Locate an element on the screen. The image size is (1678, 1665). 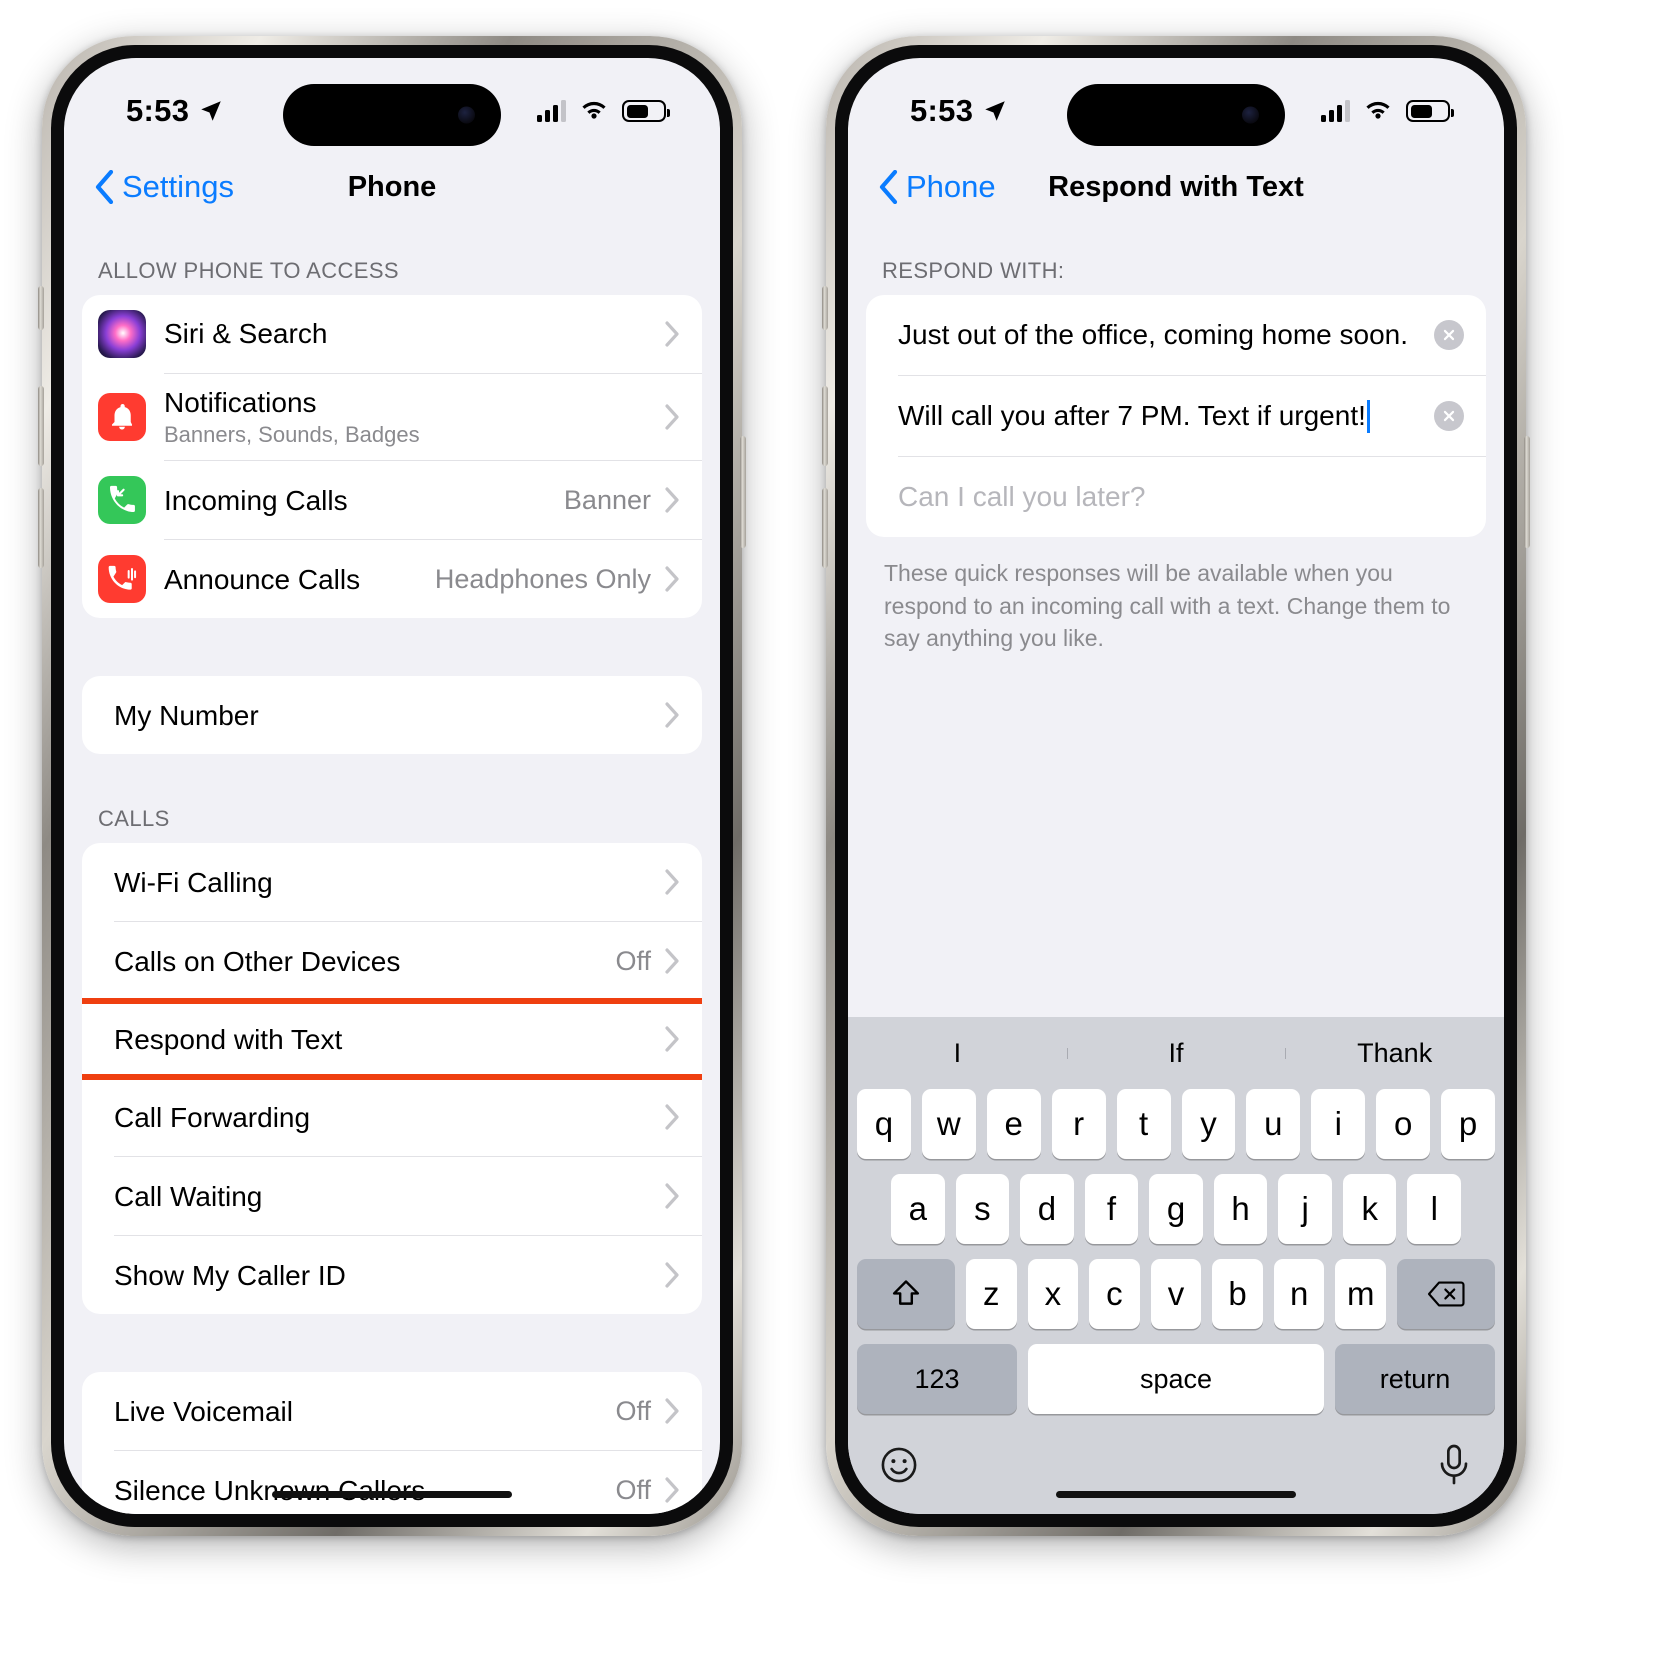
key-x: x is located at coordinates (1053, 1294).